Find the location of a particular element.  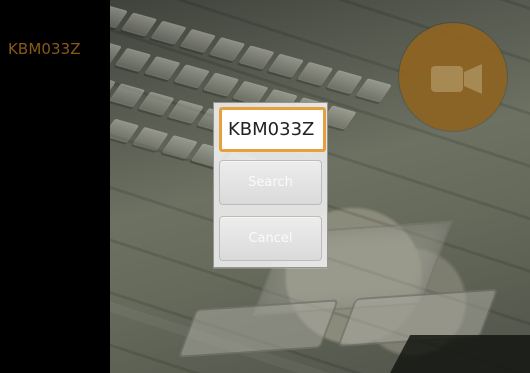

touchpad-left-button-background is located at coordinates (258, 328).